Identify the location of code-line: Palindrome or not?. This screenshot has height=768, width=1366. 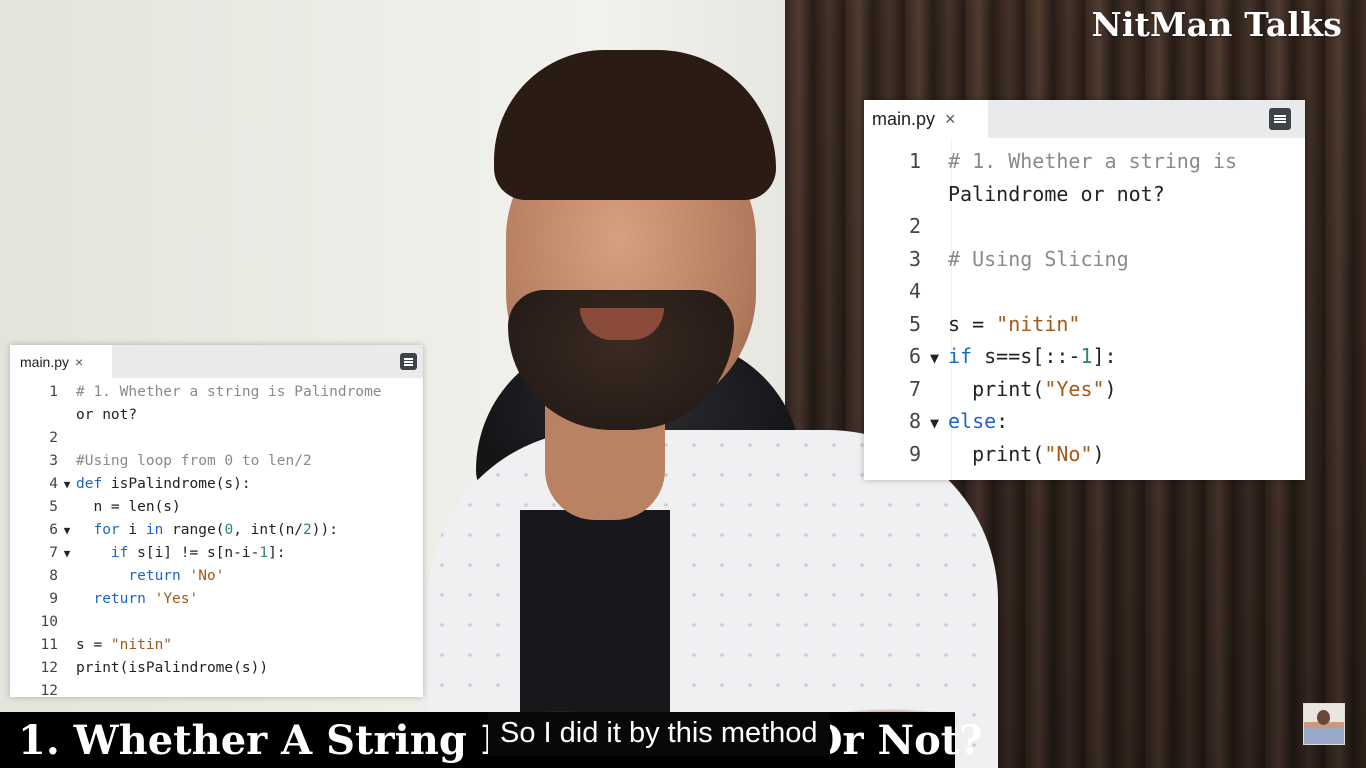
(1084, 198).